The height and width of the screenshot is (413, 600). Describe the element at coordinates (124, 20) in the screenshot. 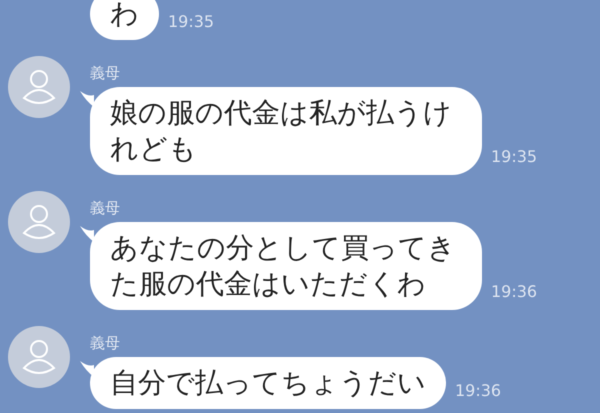

I see `message-bubble: わ` at that location.